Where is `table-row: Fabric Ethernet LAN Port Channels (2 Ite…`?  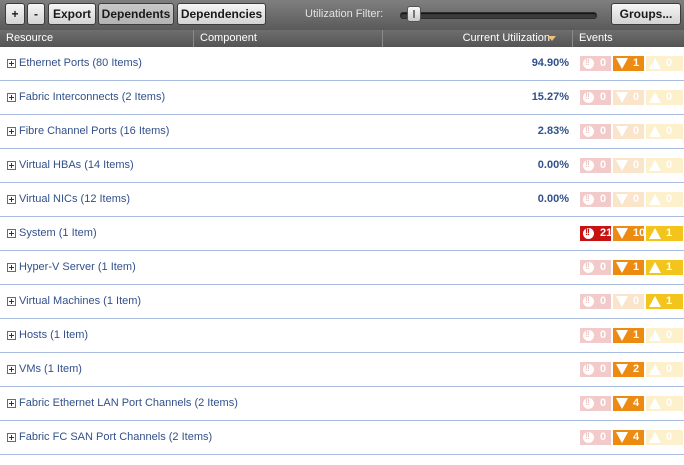
table-row: Fabric Ethernet LAN Port Channels (2 Ite… is located at coordinates (342, 404).